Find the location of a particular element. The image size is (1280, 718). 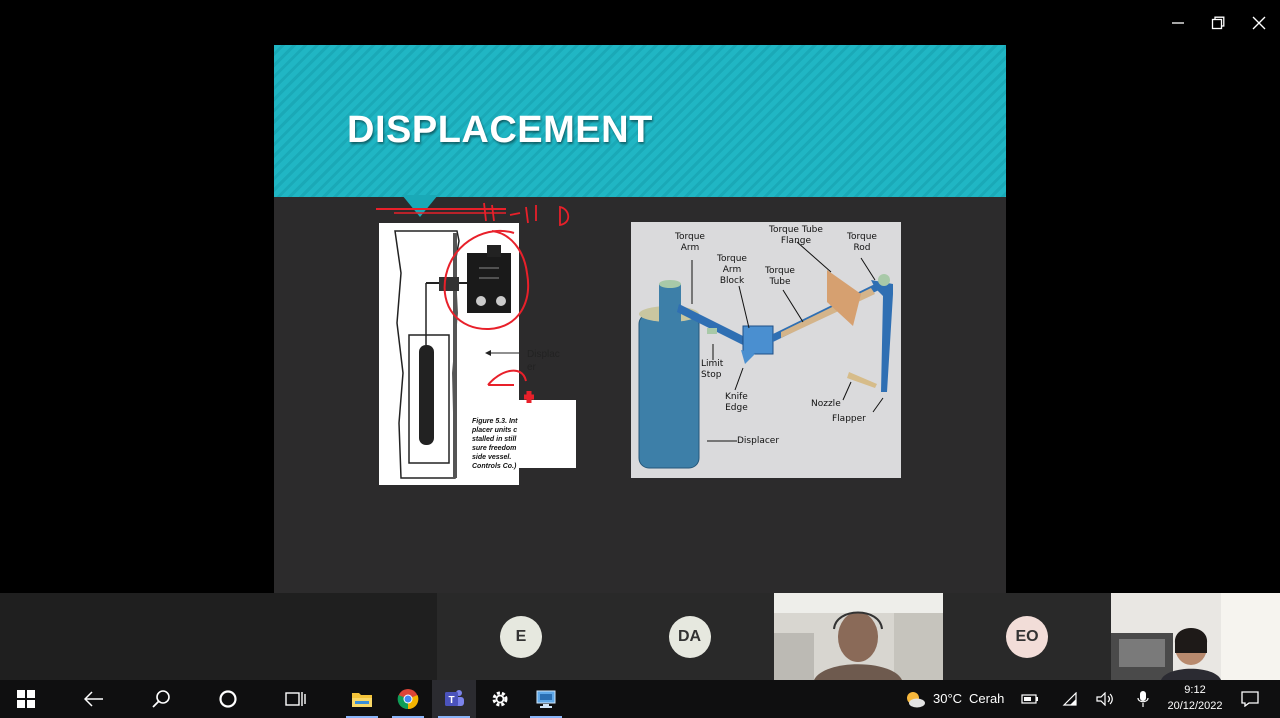

task-view-button is located at coordinates (295, 699).